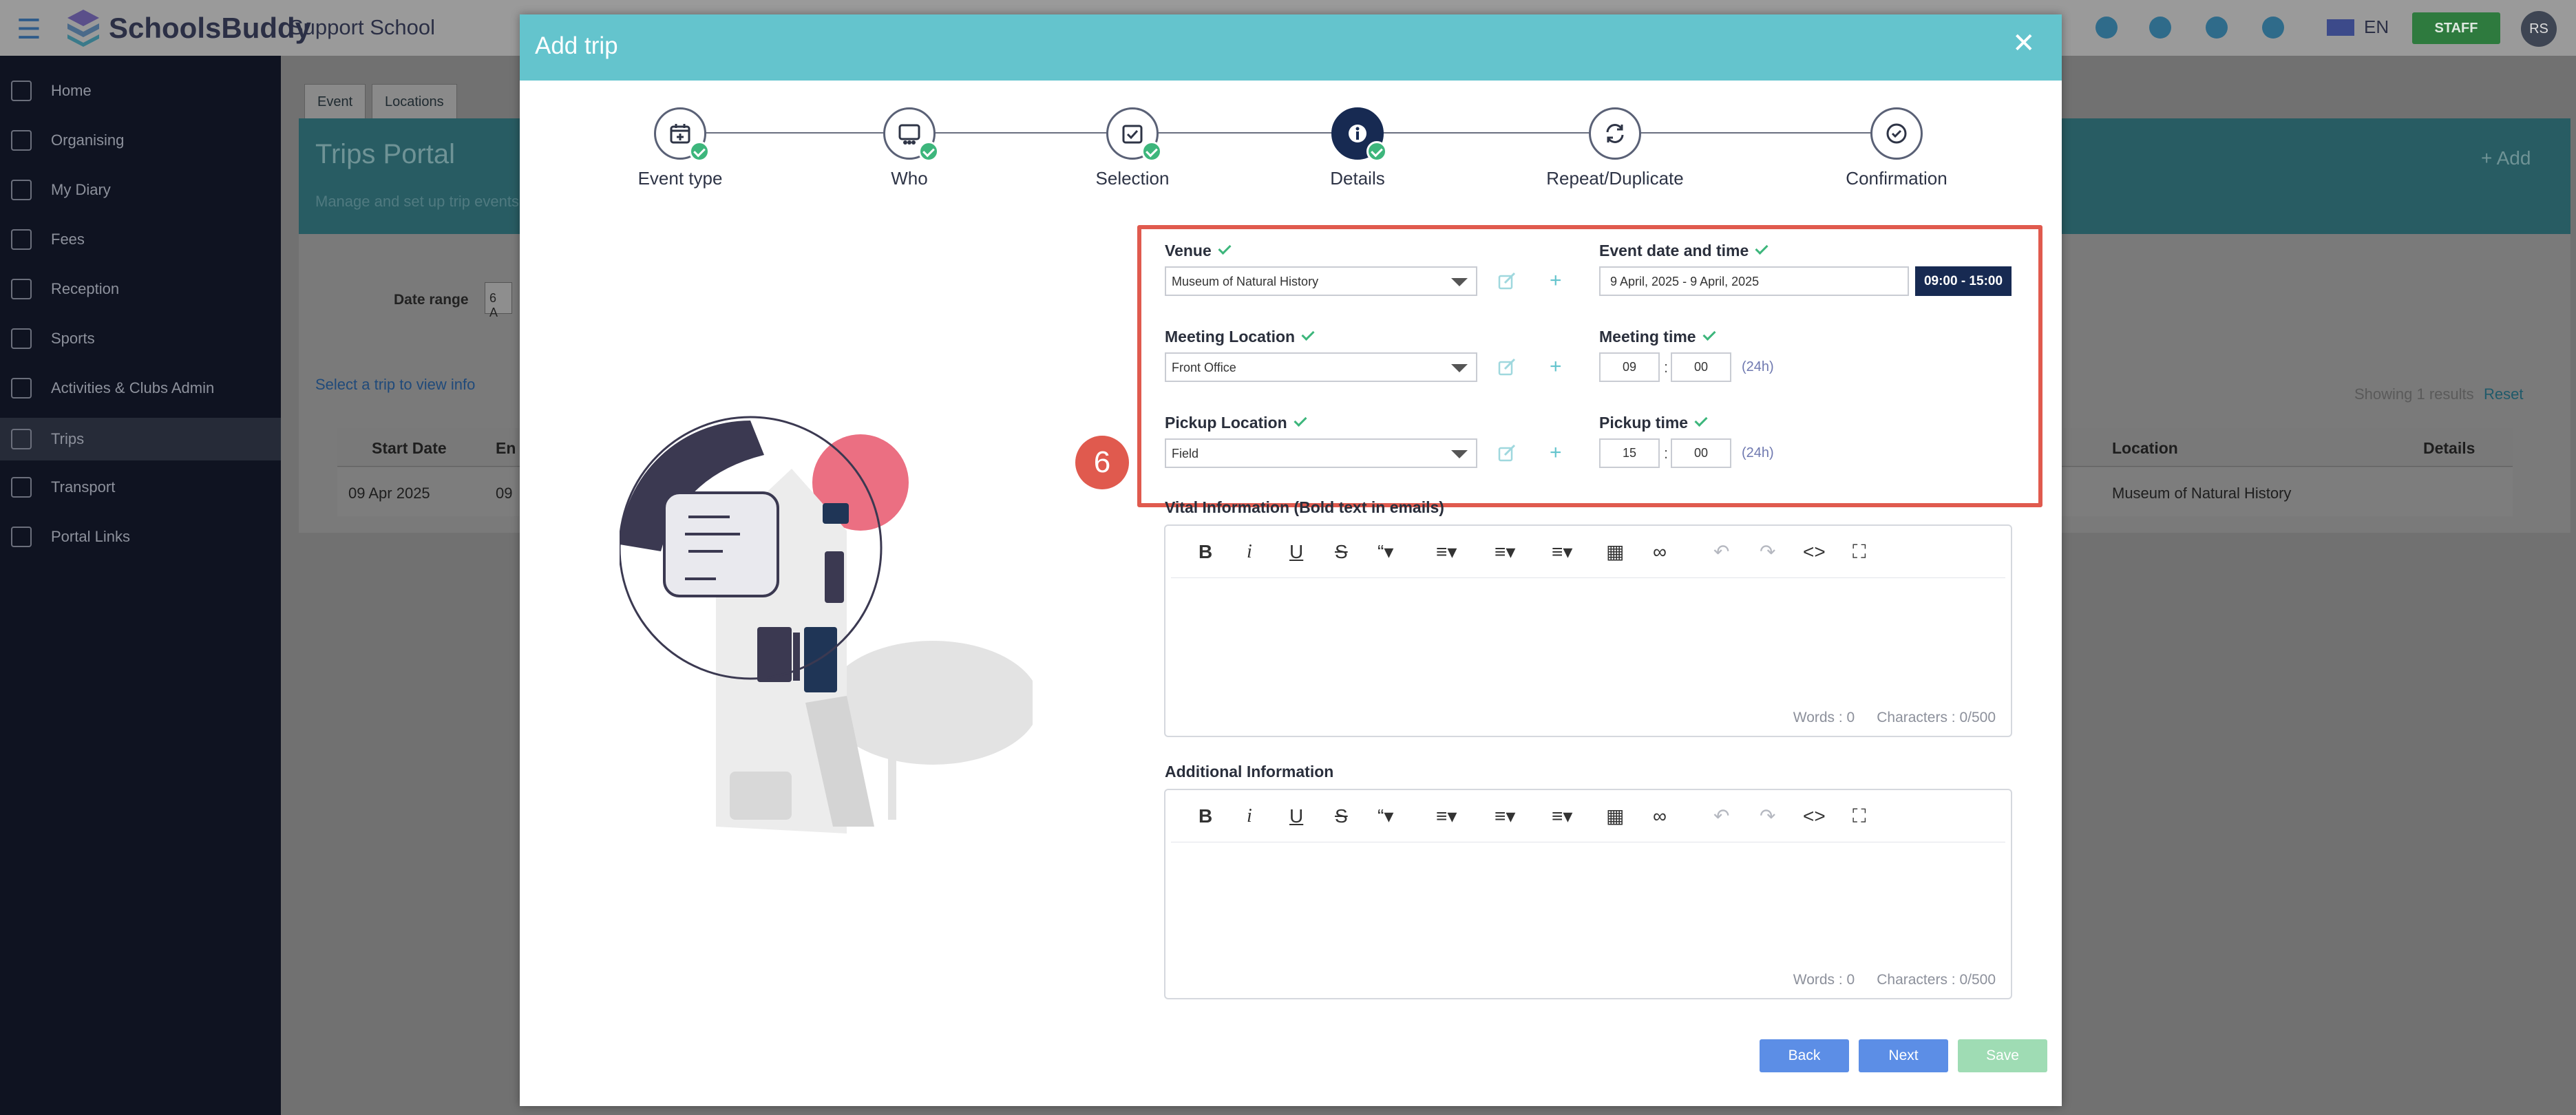  Describe the element at coordinates (1556, 453) in the screenshot. I see `add-pickup-location-icon: +` at that location.